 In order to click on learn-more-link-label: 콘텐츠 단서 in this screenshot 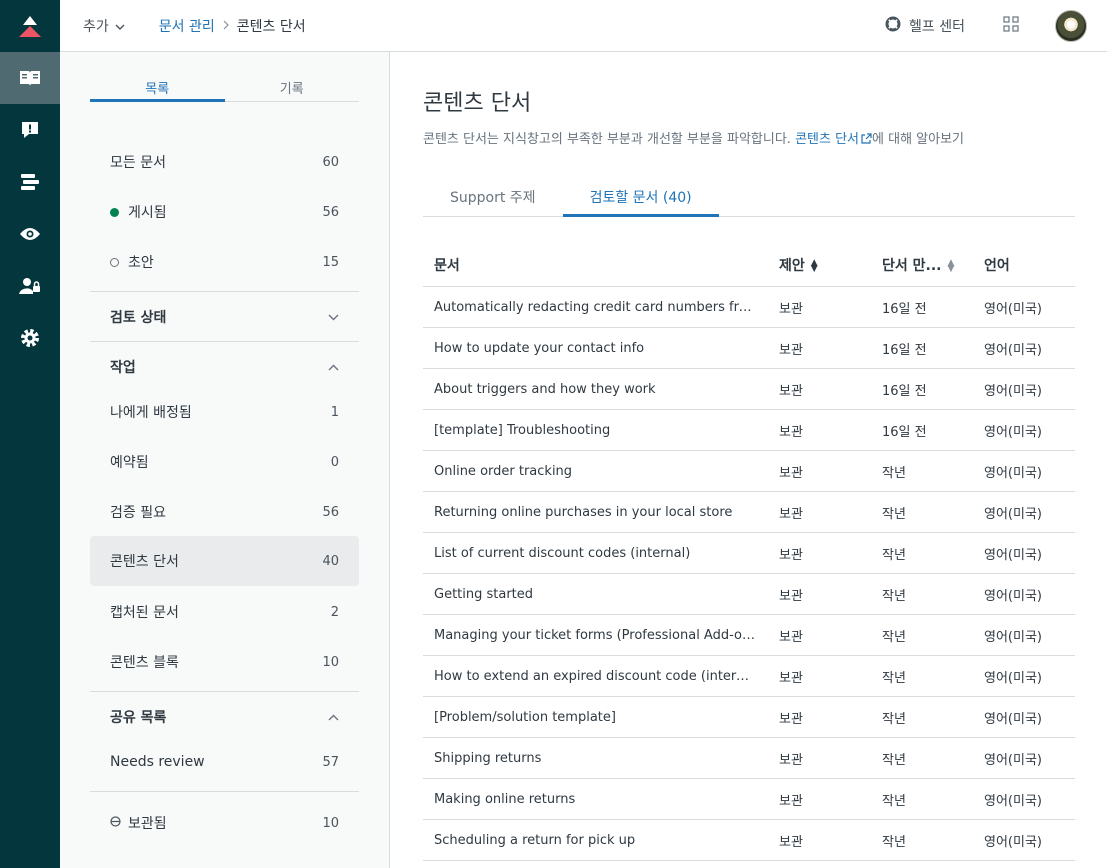, I will do `click(827, 139)`.